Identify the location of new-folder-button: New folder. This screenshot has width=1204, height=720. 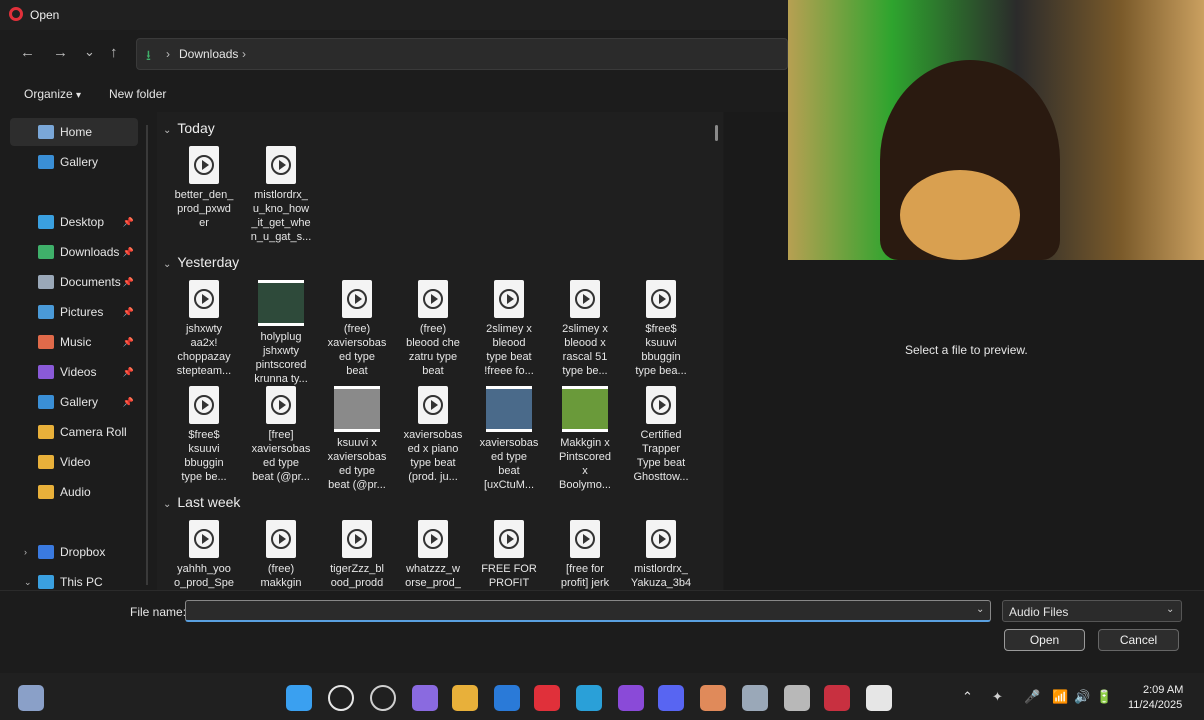
(137, 94).